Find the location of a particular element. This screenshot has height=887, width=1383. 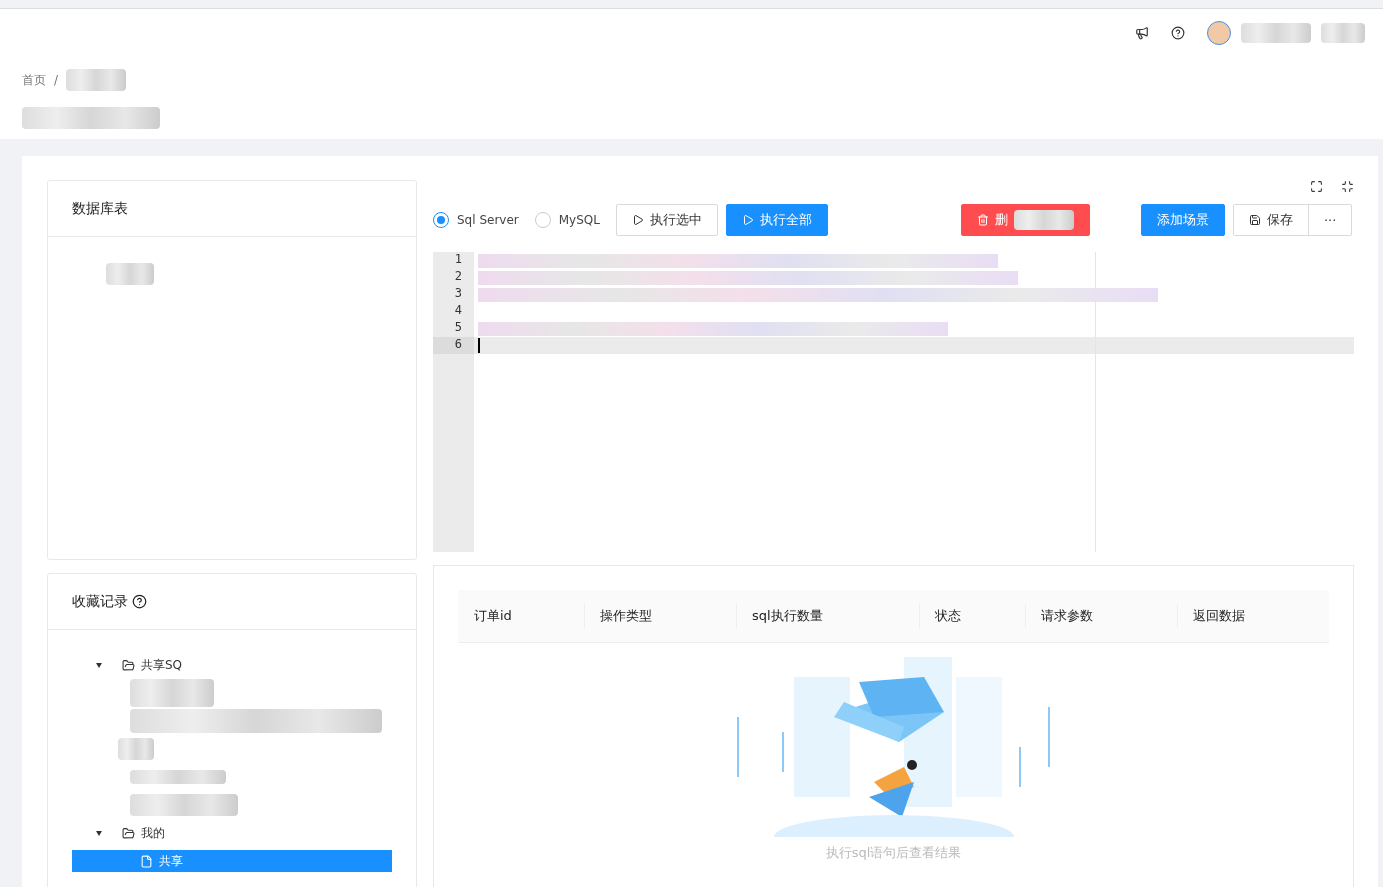

save-icon is located at coordinates (1254, 220).